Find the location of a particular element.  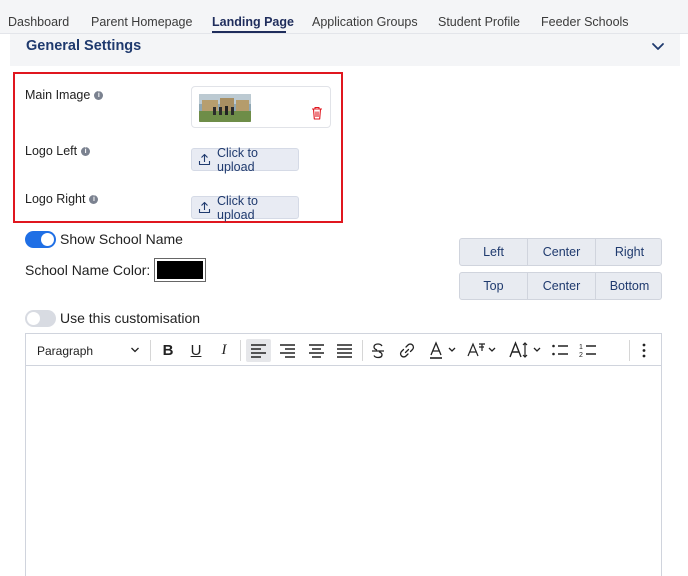

horizontal-align-group: Left Center Right is located at coordinates (560, 252).